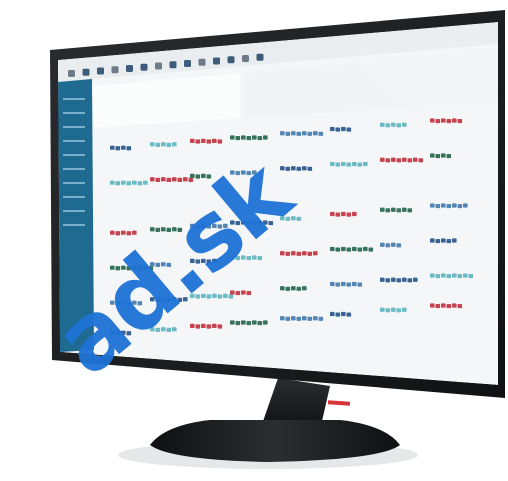 This screenshot has width=508, height=481. What do you see at coordinates (275, 441) in the screenshot?
I see `stand-base` at bounding box center [275, 441].